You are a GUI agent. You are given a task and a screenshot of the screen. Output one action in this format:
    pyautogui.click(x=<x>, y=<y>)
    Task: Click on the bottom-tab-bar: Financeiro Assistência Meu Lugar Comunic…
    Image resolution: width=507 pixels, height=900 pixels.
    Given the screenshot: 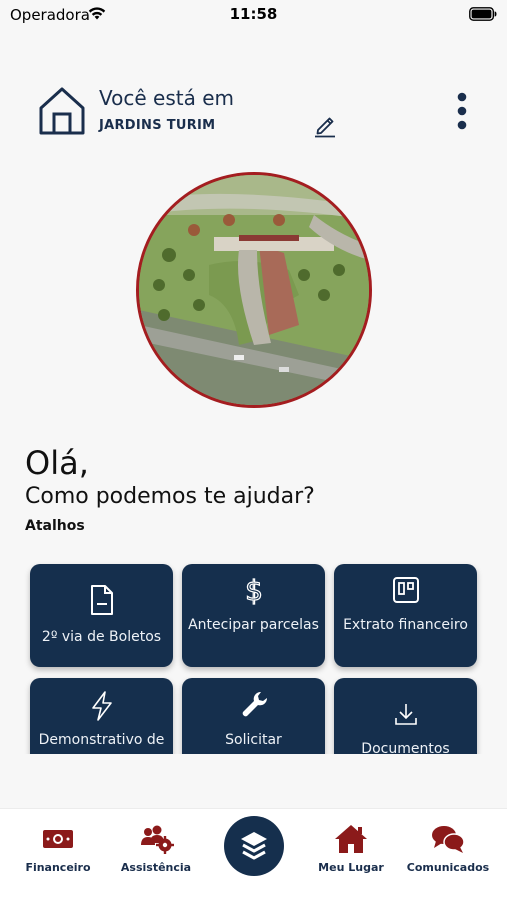 What is the action you would take?
    pyautogui.click(x=253, y=854)
    